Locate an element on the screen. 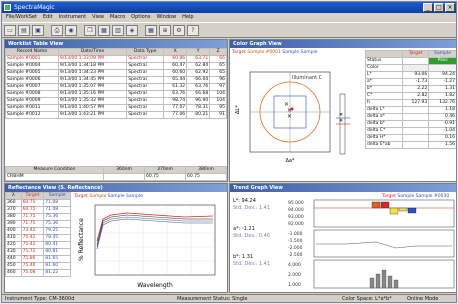 The height and width of the screenshot is (304, 458). col-z: Z is located at coordinates (218, 52).